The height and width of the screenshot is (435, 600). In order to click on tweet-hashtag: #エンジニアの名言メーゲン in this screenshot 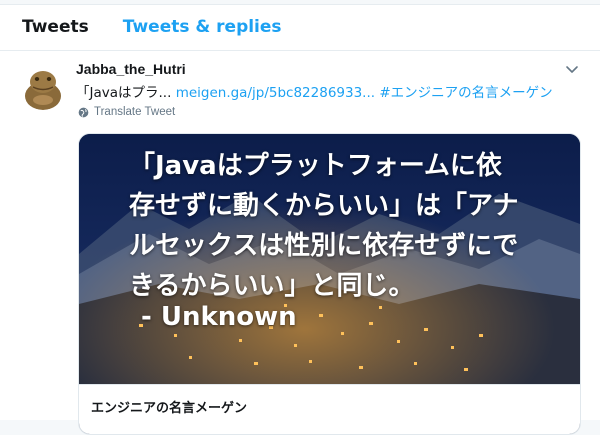, I will do `click(465, 93)`.